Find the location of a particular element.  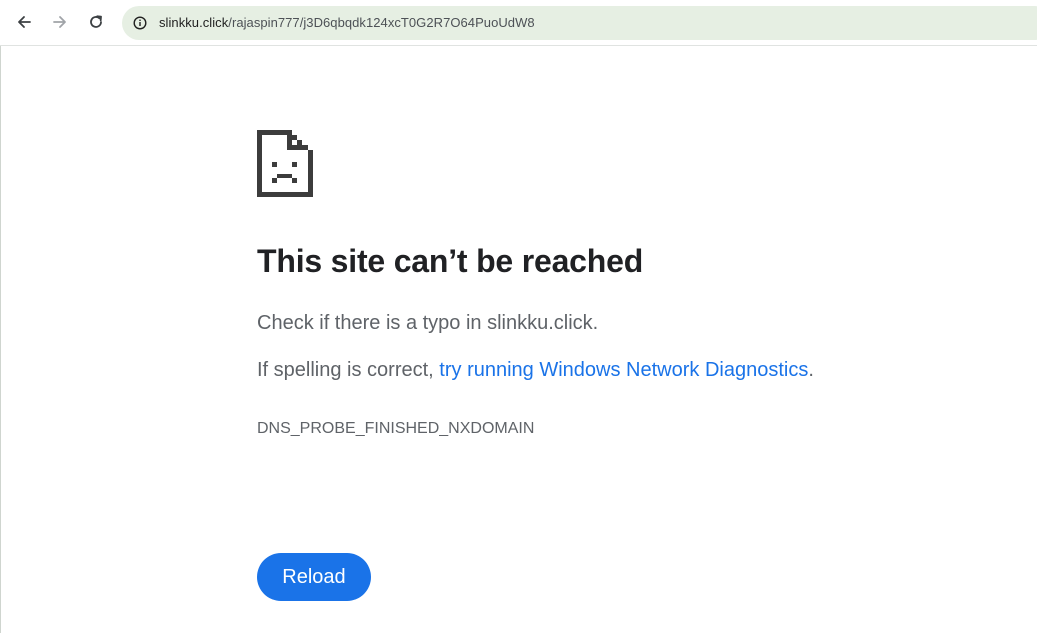

forward-button is located at coordinates (60, 22).